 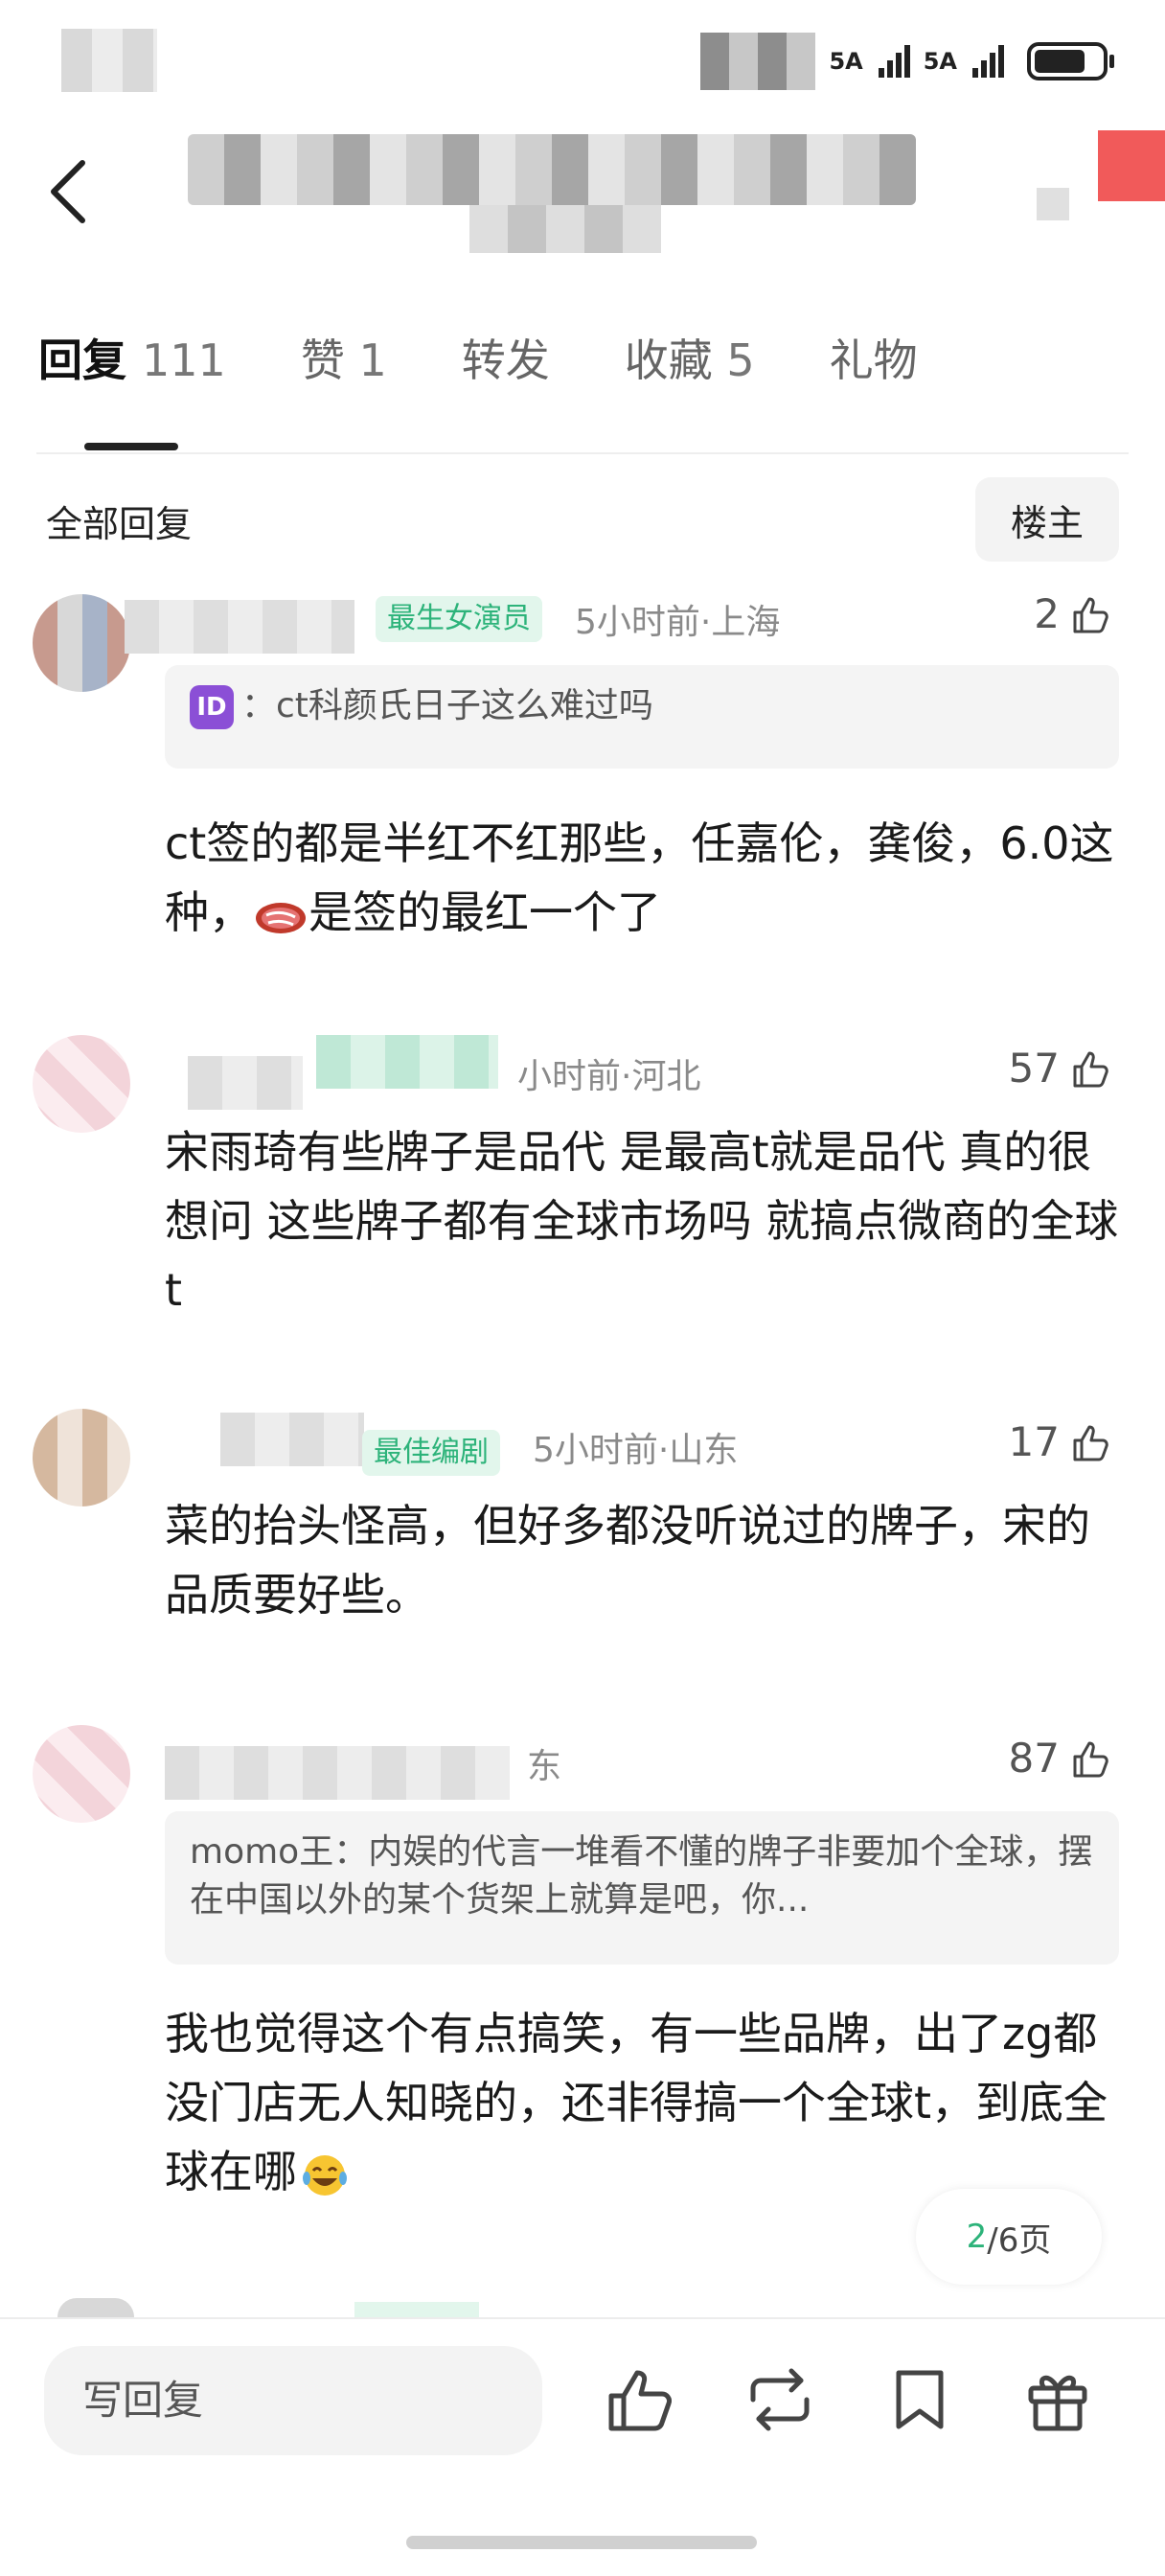 I want to click on post-title-blurred, so click(x=552, y=169).